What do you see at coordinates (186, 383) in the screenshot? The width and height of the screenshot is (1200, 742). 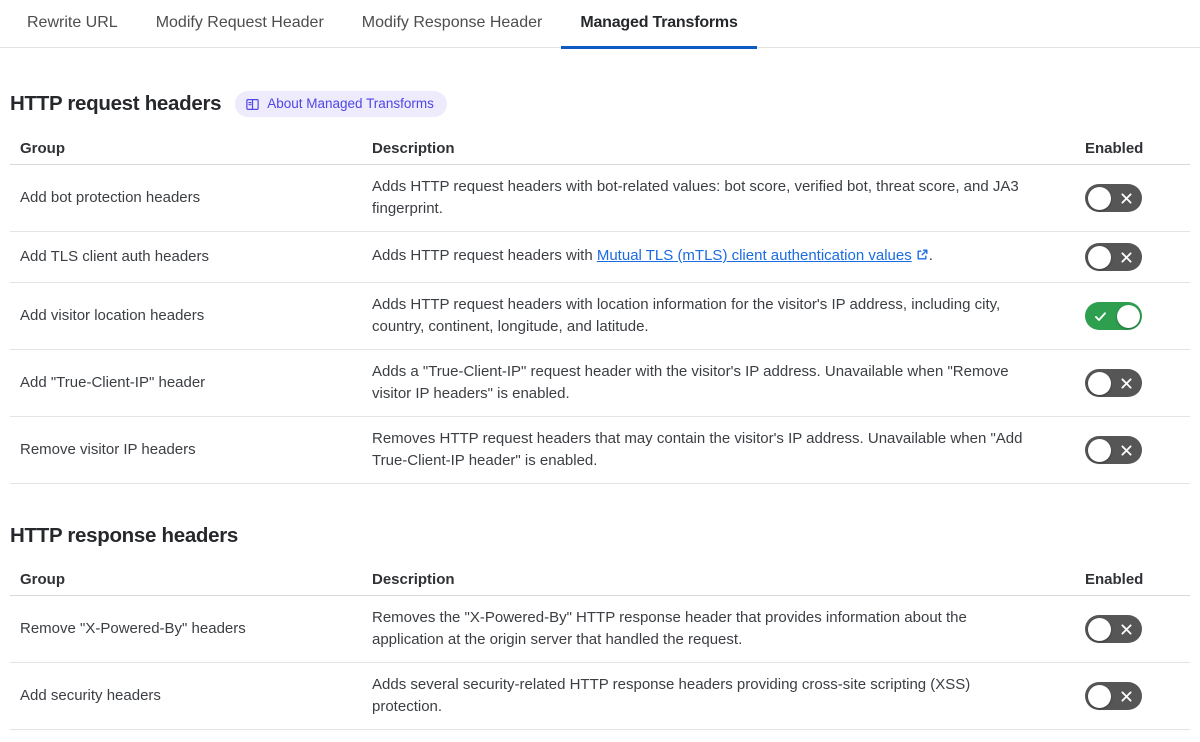 I see `group-cell: Add "True-Client-IP" header` at bounding box center [186, 383].